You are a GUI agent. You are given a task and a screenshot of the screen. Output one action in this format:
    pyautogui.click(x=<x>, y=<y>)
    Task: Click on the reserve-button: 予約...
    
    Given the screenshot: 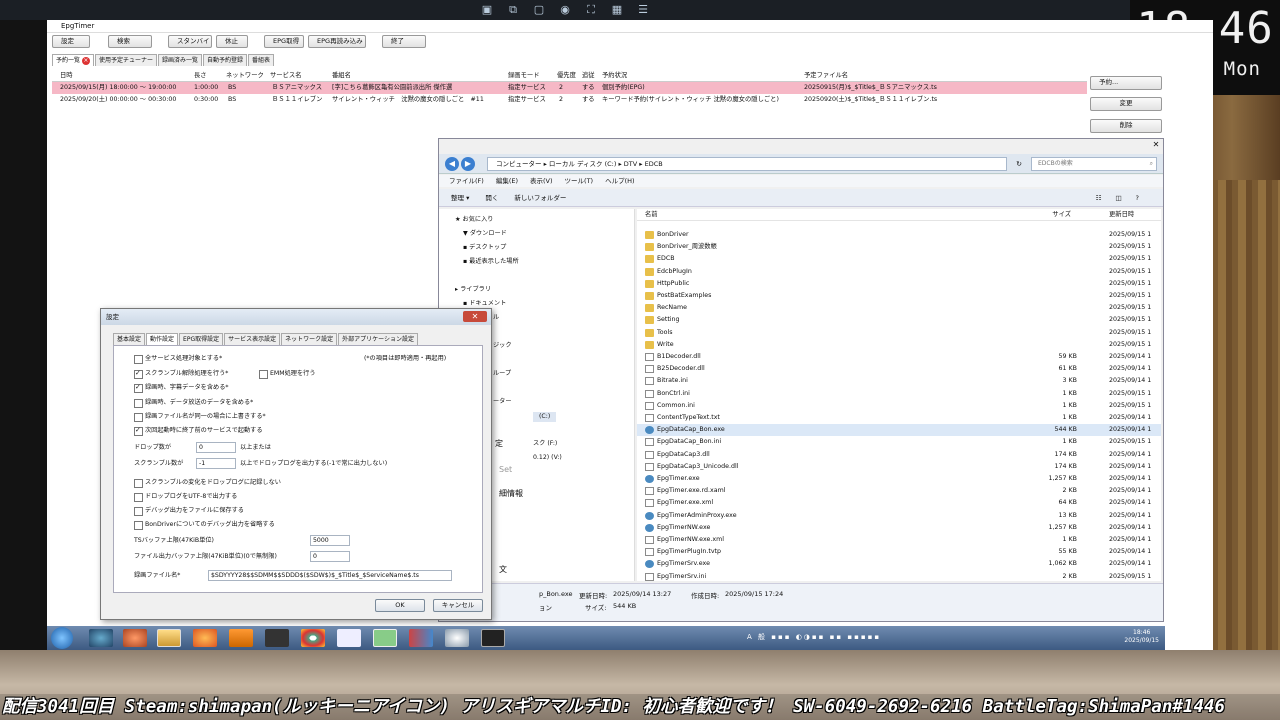 What is the action you would take?
    pyautogui.click(x=1126, y=83)
    